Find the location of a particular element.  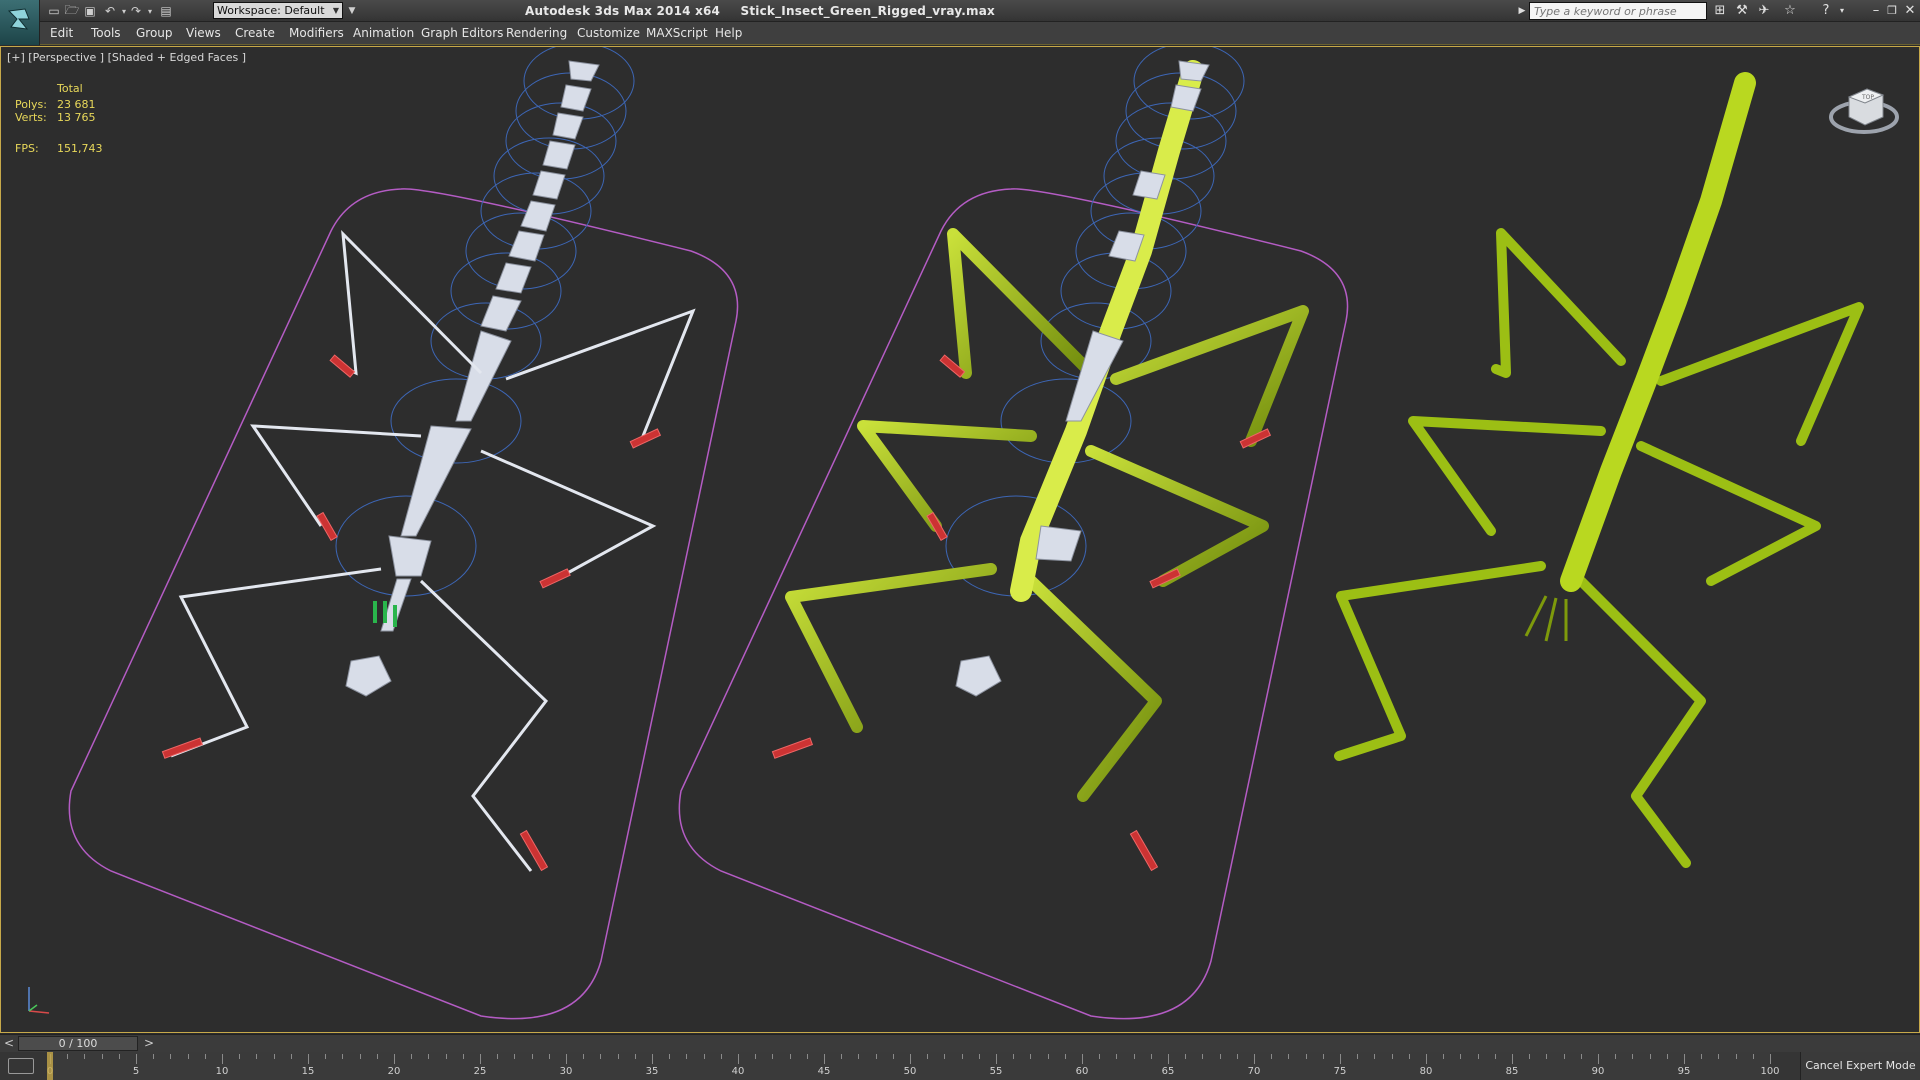

stats-polys-value: 23 681 is located at coordinates (76, 104).